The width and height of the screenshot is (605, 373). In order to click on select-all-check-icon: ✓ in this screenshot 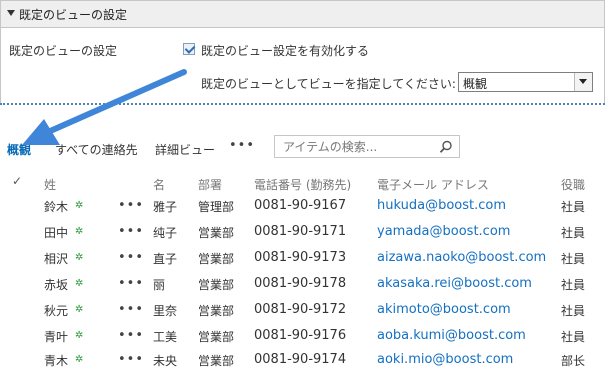, I will do `click(17, 181)`.